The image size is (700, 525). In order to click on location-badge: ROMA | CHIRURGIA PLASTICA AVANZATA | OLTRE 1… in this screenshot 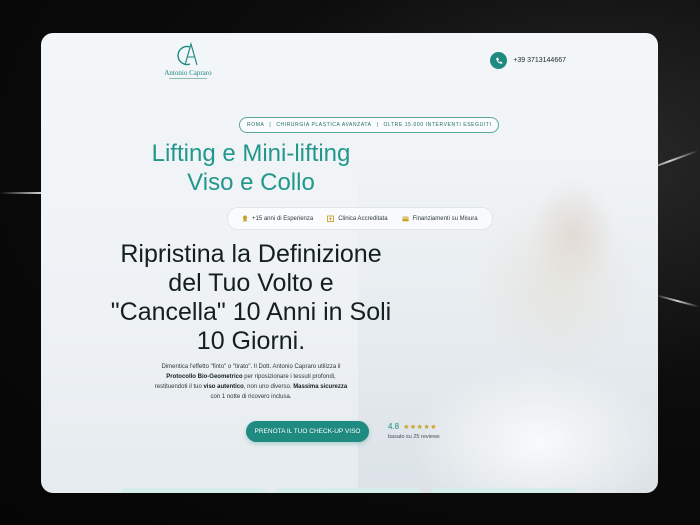, I will do `click(369, 125)`.